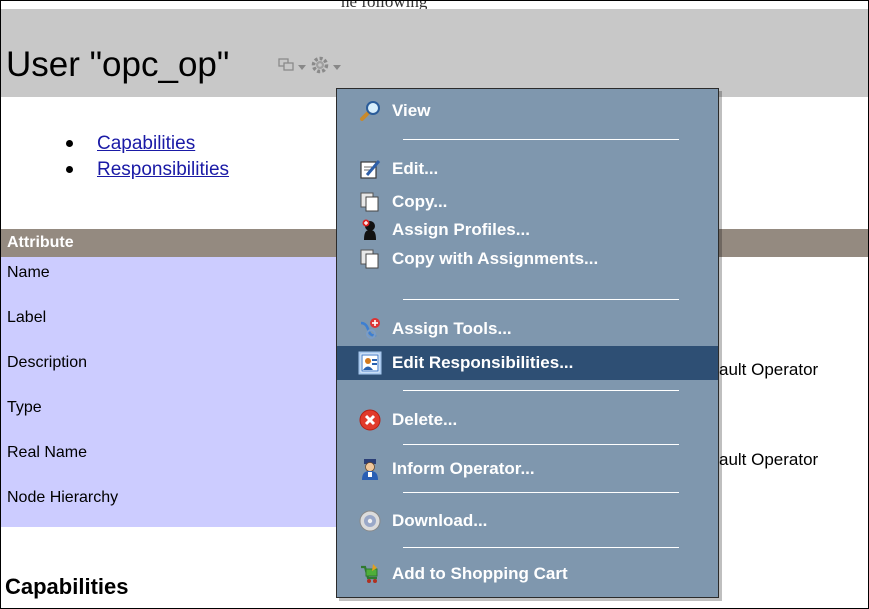  Describe the element at coordinates (527, 111) in the screenshot. I see `menu-item-view: View` at that location.